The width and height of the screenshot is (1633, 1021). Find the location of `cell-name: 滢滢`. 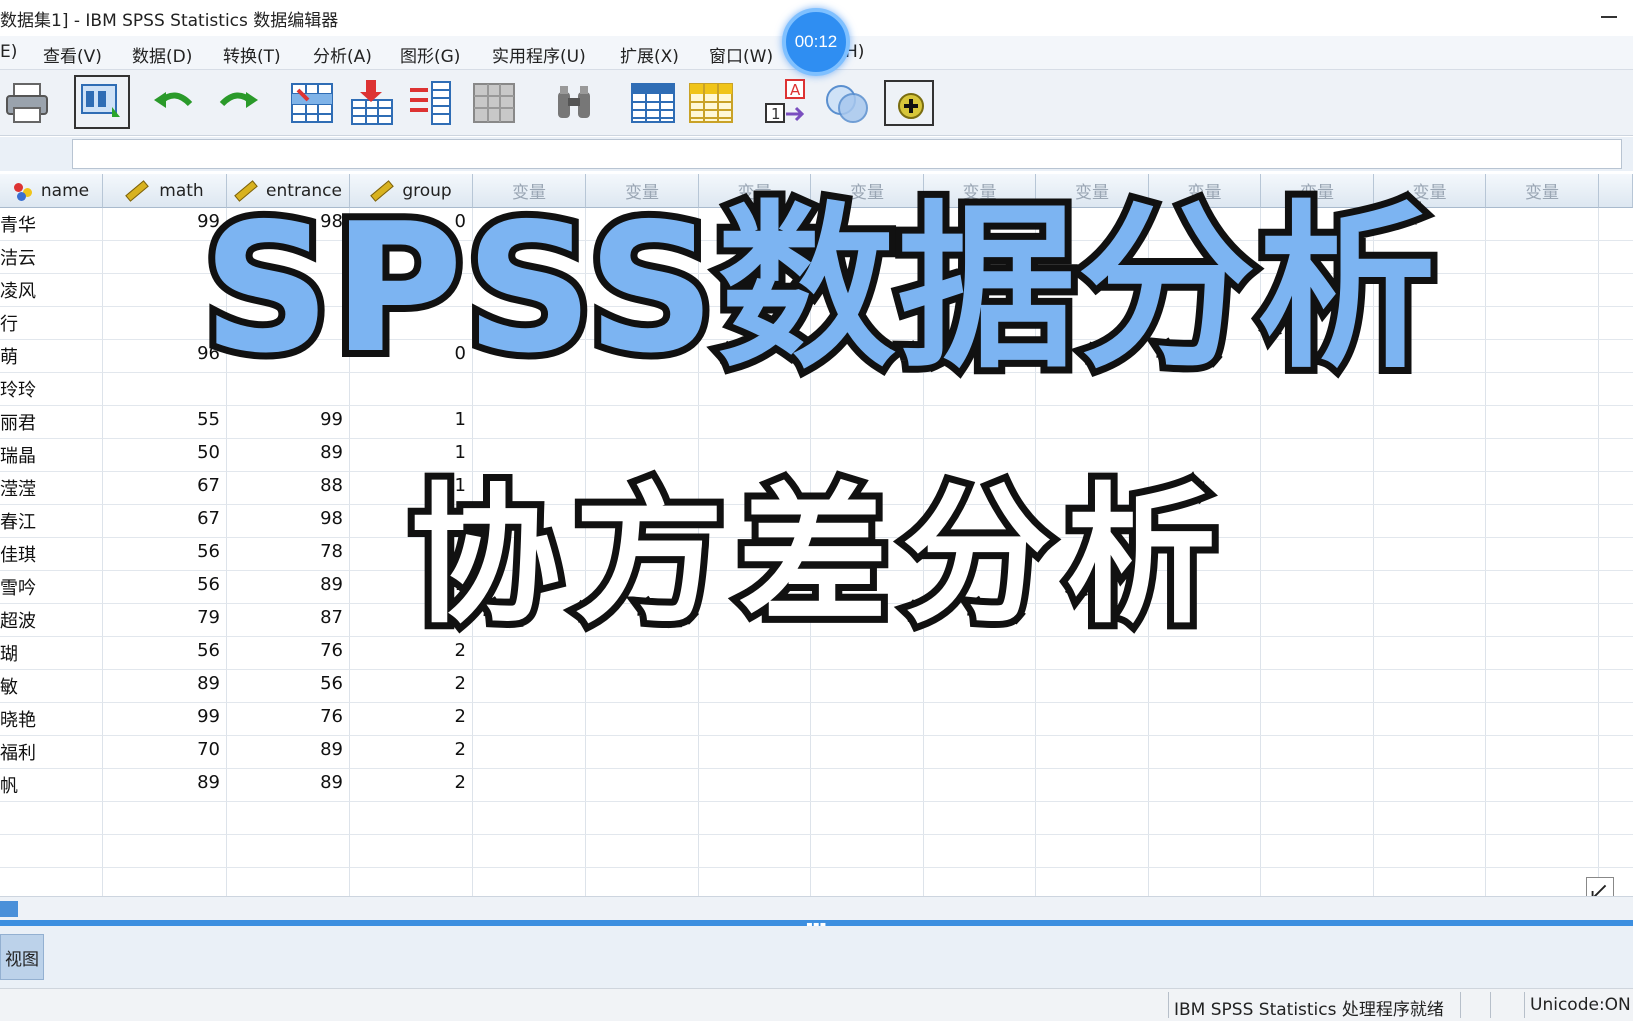

cell-name: 滢滢 is located at coordinates (51, 488).